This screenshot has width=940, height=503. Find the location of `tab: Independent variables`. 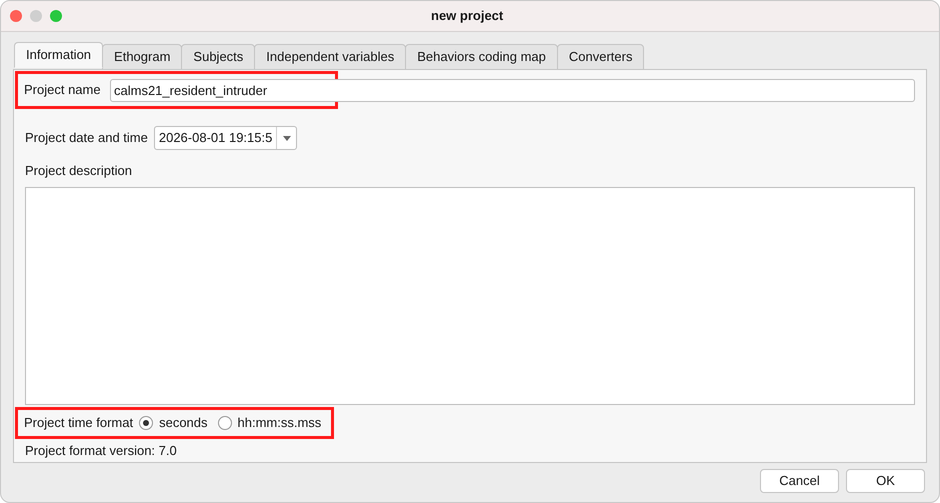

tab: Independent variables is located at coordinates (330, 57).